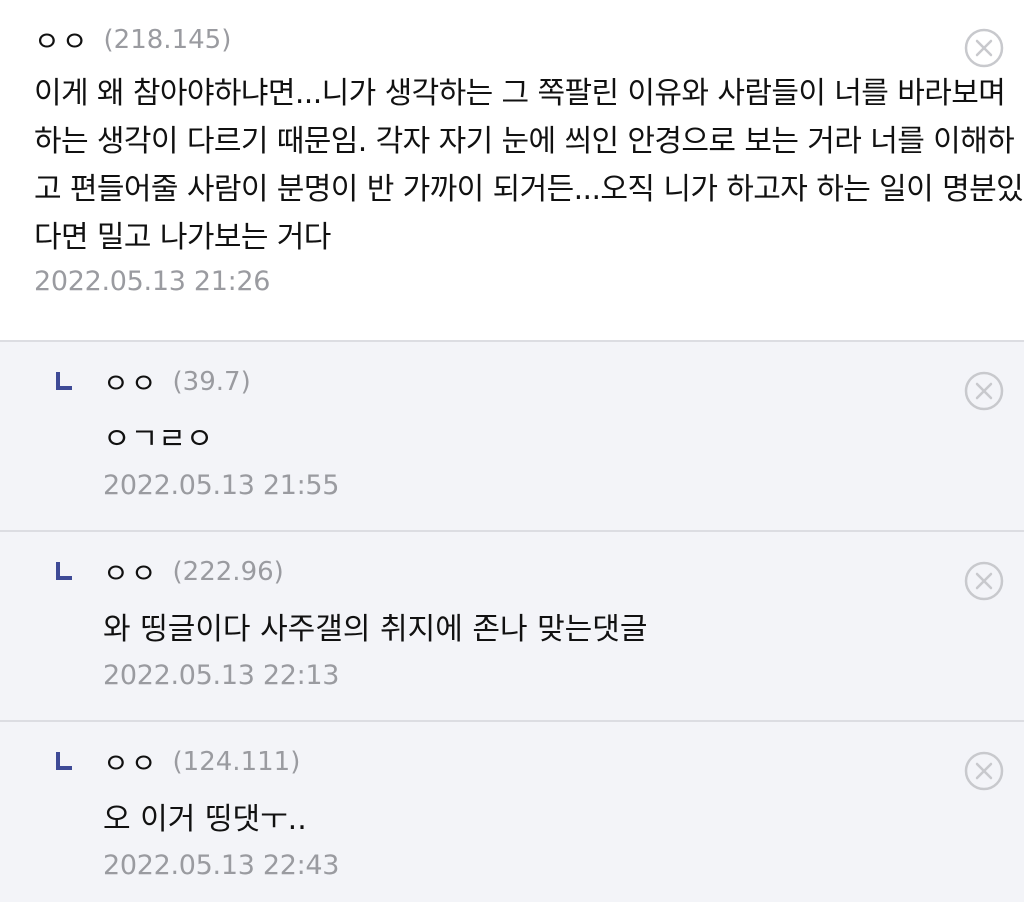 The width and height of the screenshot is (1024, 902). What do you see at coordinates (523, 382) in the screenshot?
I see `reply-header: ㅇㅇ (39.7)` at bounding box center [523, 382].